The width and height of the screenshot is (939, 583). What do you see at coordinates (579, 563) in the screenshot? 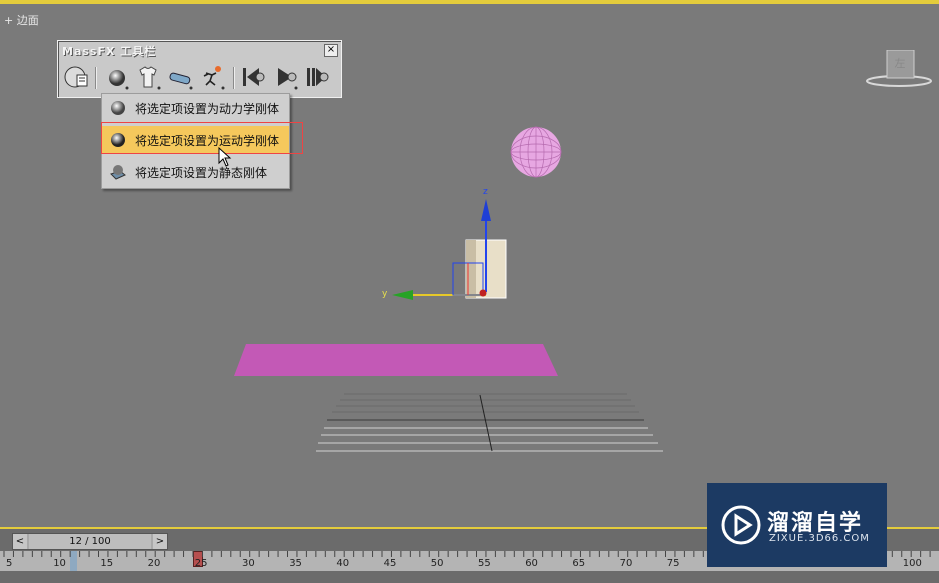
I see `tick-label: 65` at bounding box center [579, 563].